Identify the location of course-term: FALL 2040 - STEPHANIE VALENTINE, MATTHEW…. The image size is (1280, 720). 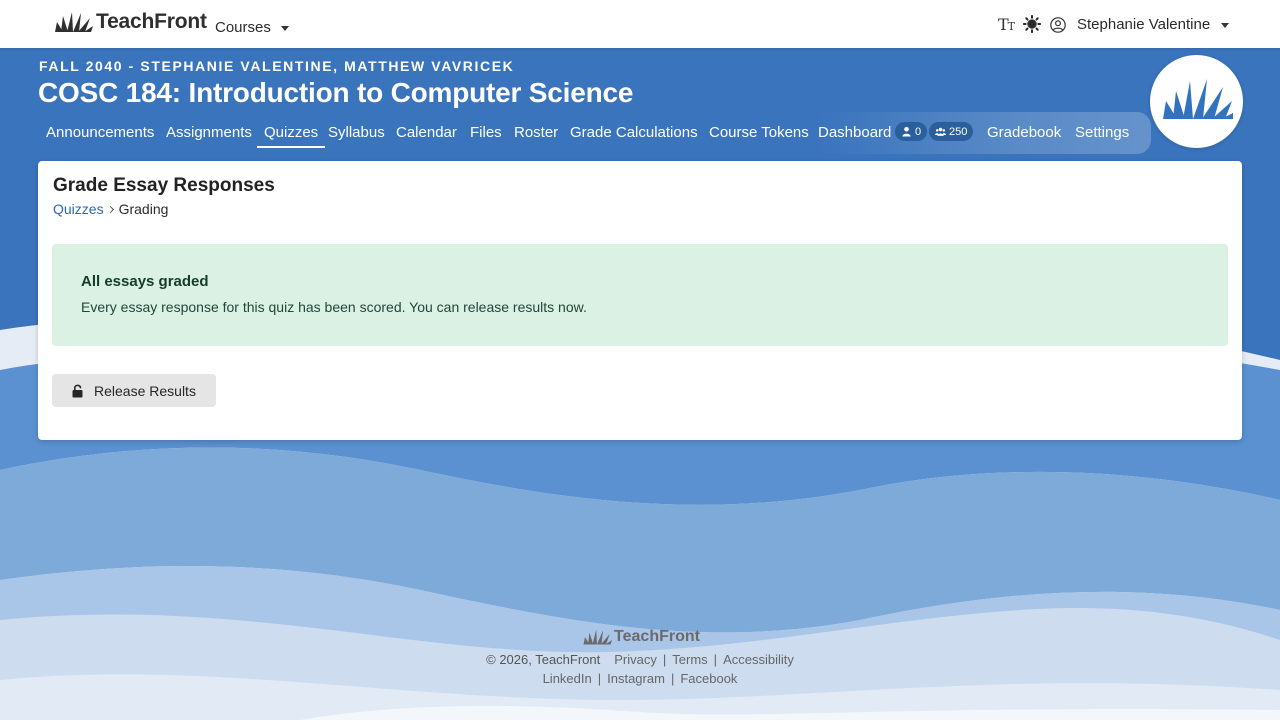
(277, 66).